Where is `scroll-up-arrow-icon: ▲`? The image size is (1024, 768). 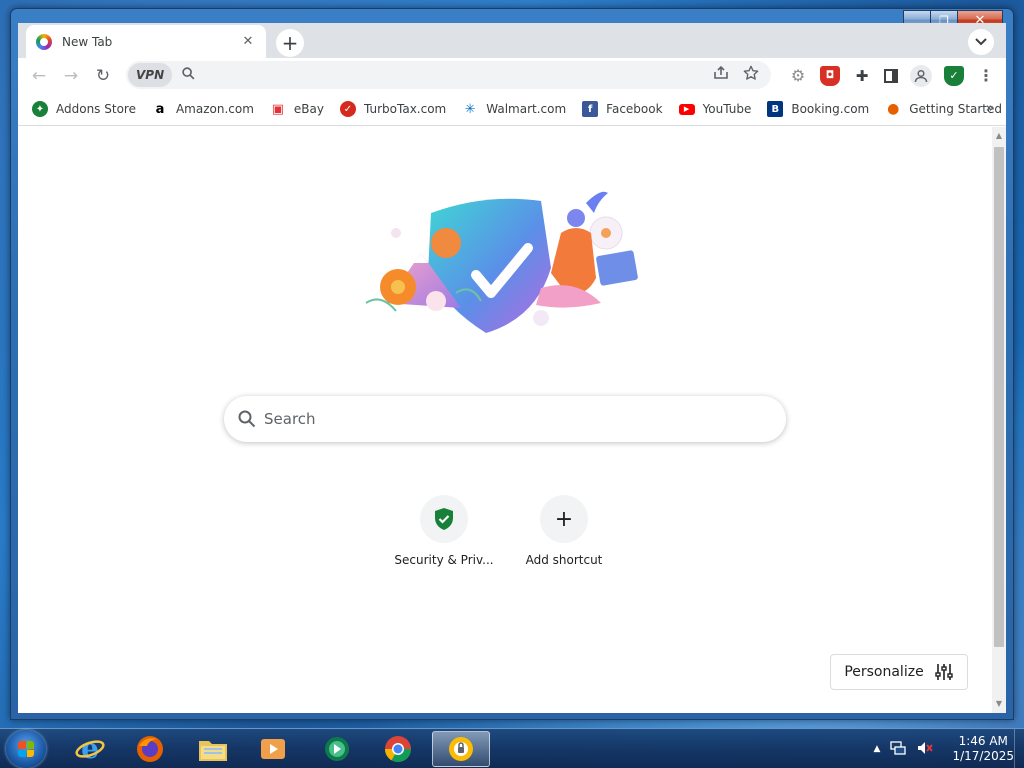
scroll-up-arrow-icon: ▲ is located at coordinates (999, 136).